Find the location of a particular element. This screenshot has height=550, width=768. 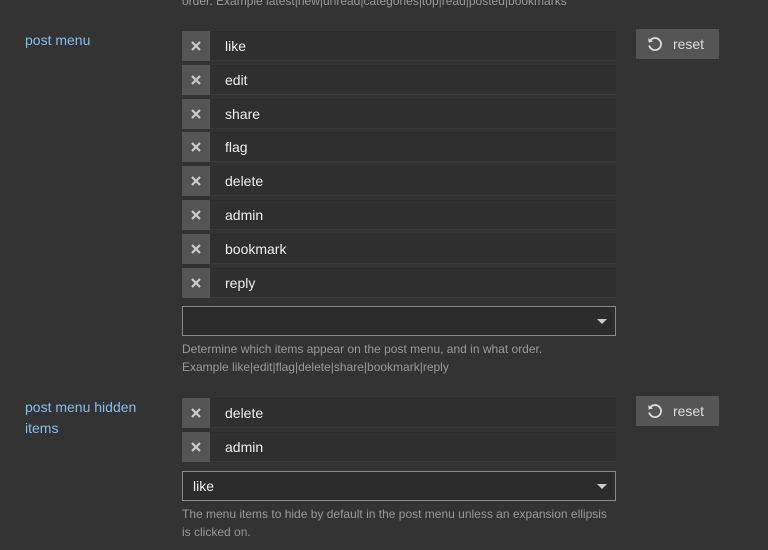

setting-label-post-menu-hidden-items: post menu hidden items is located at coordinates (81, 417).